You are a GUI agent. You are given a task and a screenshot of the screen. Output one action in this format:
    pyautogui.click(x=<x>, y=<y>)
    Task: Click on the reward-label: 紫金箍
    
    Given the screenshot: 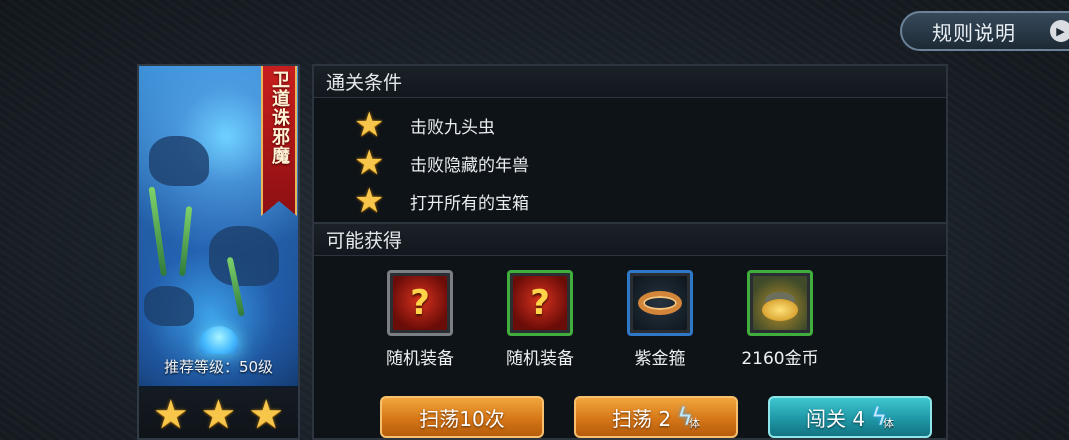 What is the action you would take?
    pyautogui.click(x=660, y=359)
    